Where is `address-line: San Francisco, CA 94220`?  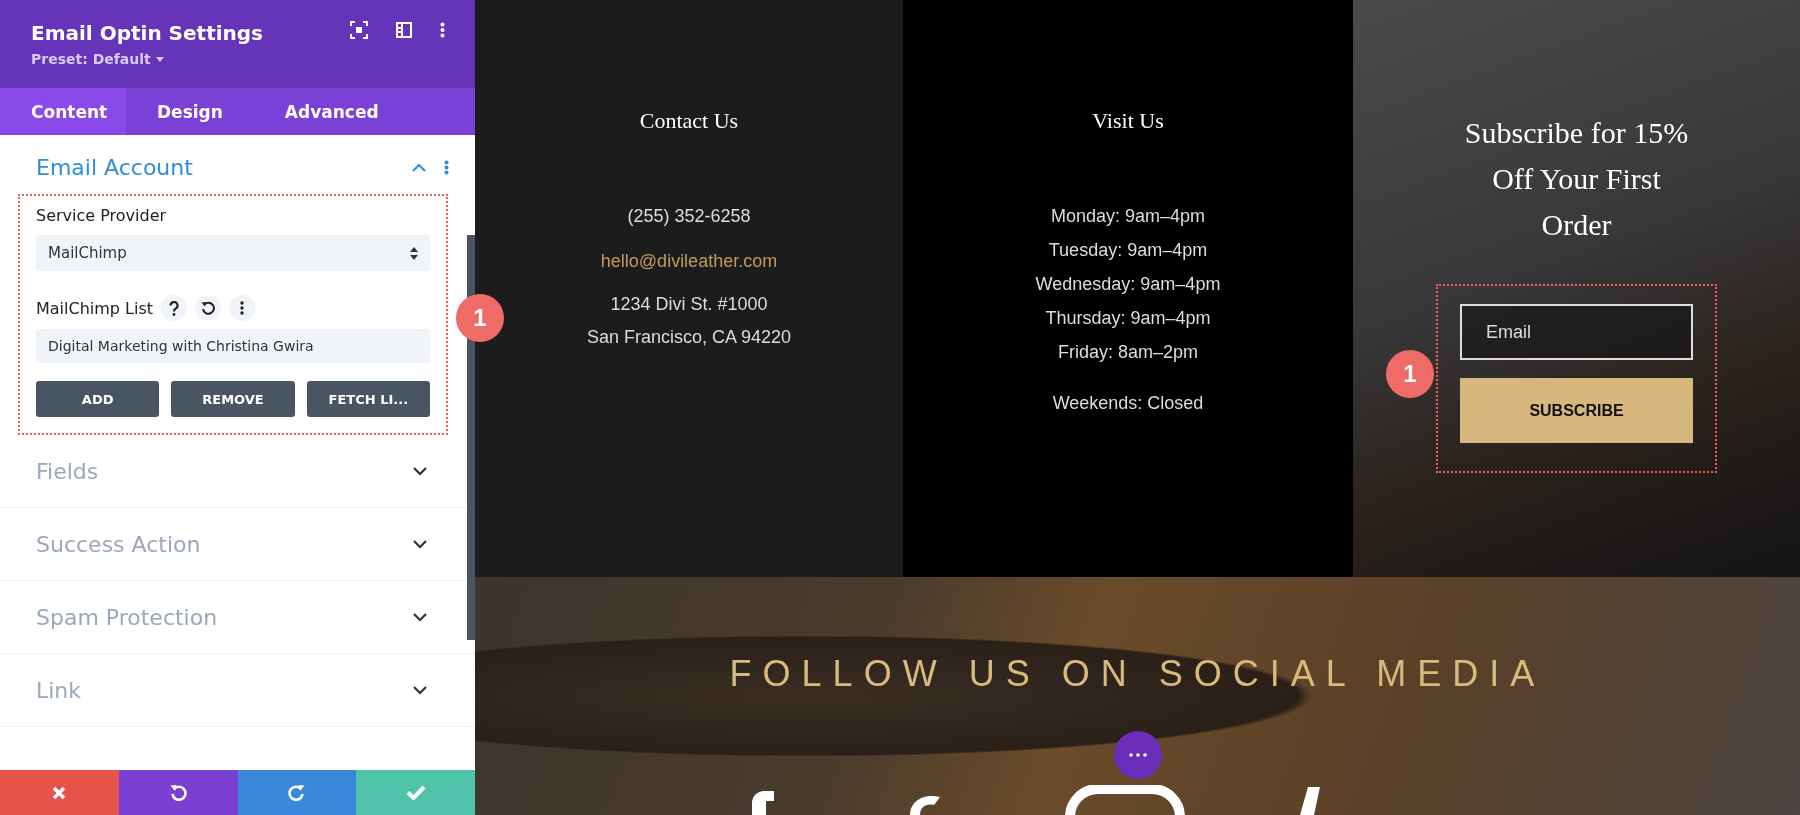 address-line: San Francisco, CA 94220 is located at coordinates (689, 337).